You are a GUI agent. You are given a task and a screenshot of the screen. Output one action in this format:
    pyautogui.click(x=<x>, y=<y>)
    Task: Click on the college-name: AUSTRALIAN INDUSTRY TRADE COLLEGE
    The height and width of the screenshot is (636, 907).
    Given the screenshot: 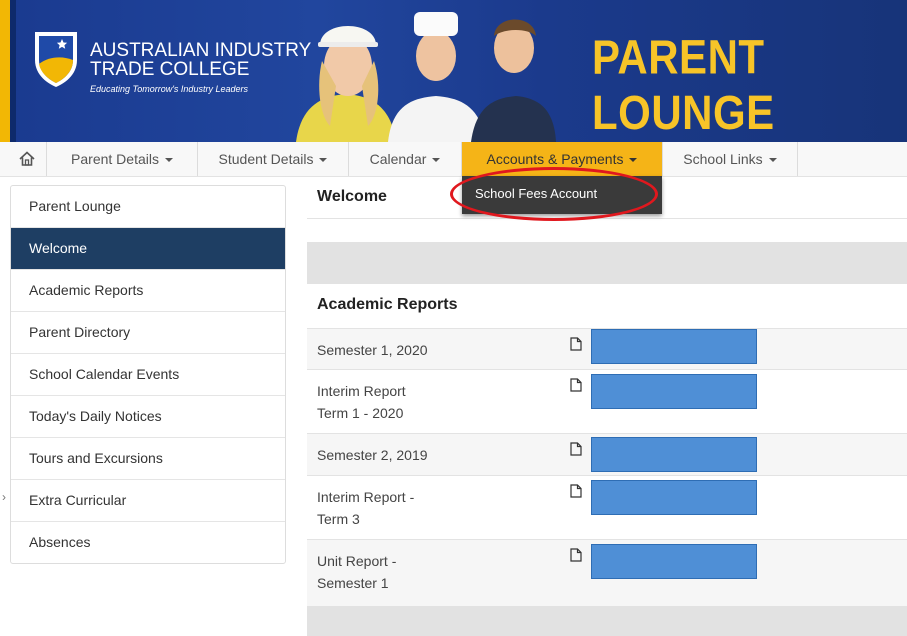 What is the action you would take?
    pyautogui.click(x=200, y=60)
    